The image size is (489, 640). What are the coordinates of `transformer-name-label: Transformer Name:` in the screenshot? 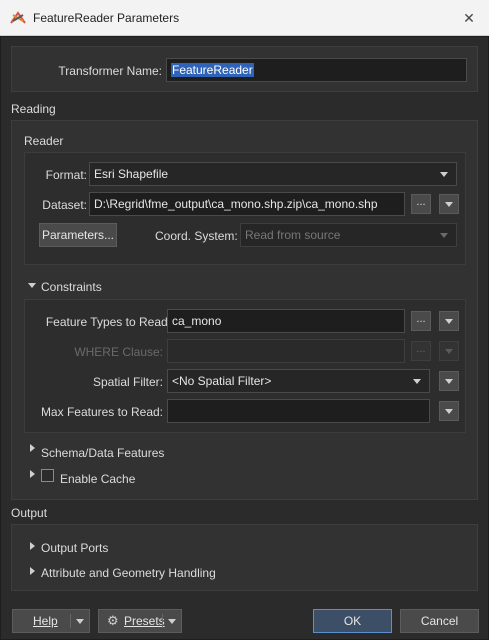 It's located at (110, 71).